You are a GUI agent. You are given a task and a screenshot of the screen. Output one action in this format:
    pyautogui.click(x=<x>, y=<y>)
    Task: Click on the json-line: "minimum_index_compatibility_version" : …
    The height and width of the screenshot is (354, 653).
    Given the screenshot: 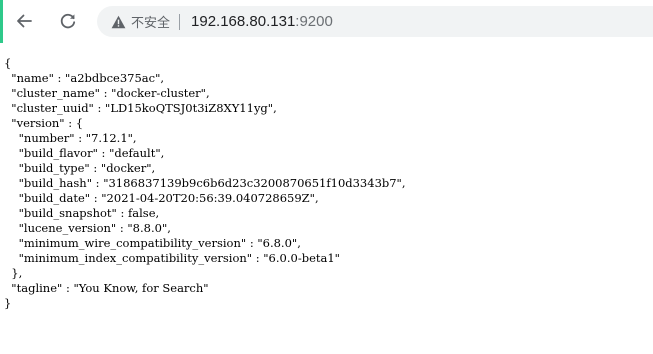 What is the action you would take?
    pyautogui.click(x=172, y=258)
    